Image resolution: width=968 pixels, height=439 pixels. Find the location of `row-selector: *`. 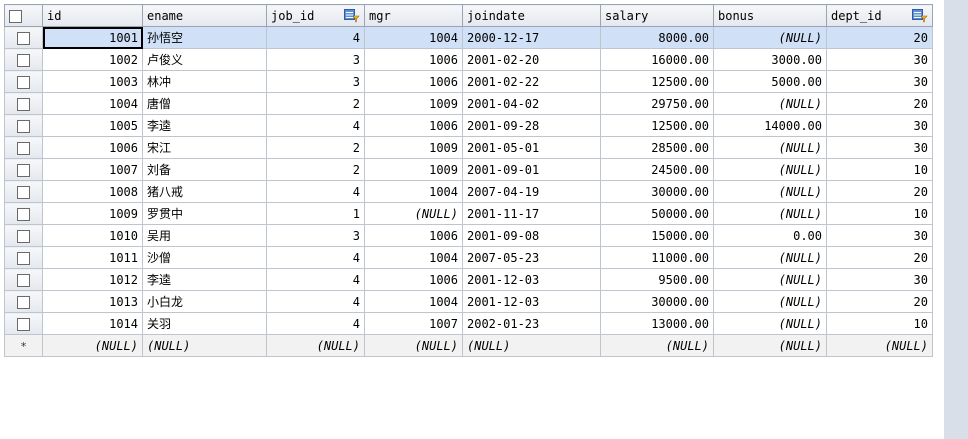

row-selector: * is located at coordinates (23, 345).